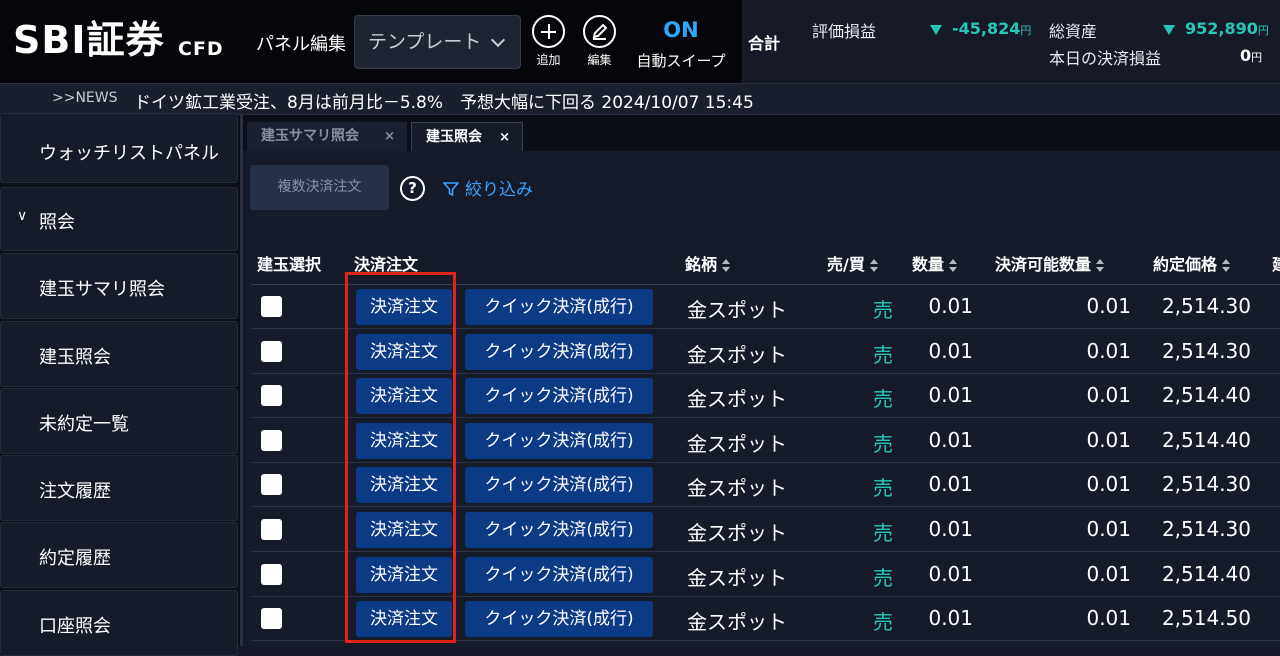 Image resolution: width=1280 pixels, height=656 pixels. I want to click on chevron-down-icon: ∨, so click(22, 216).